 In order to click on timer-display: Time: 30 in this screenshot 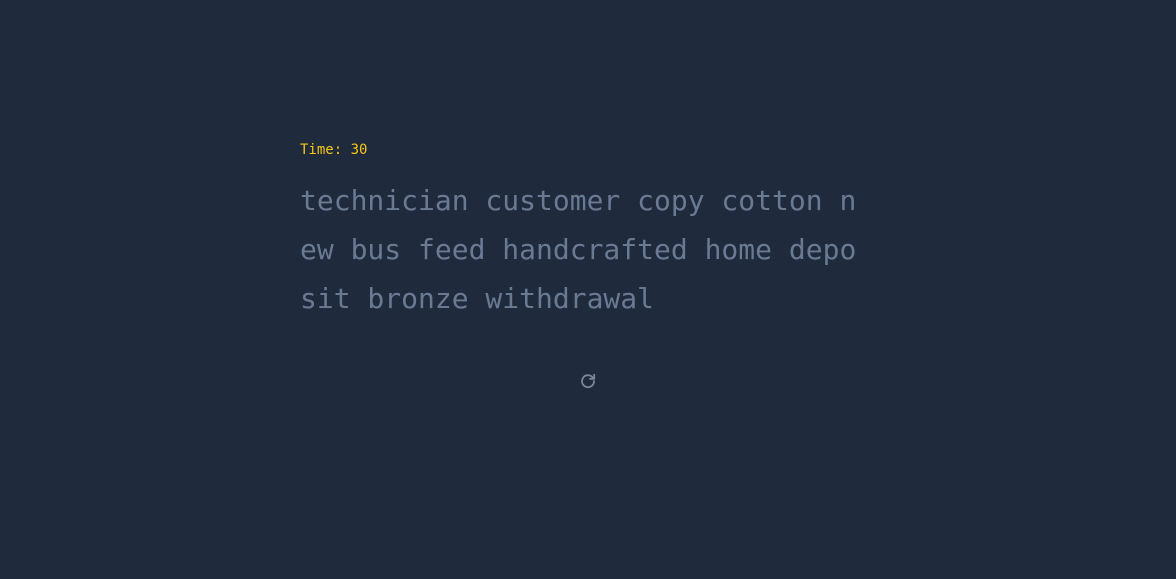, I will do `click(334, 150)`.